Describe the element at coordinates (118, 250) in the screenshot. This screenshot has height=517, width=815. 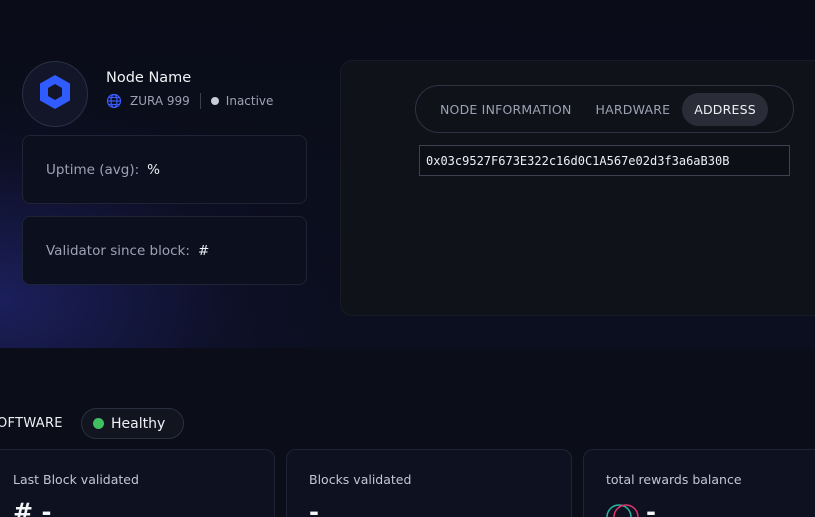
I see `validator-since-label: Validator since block:` at that location.